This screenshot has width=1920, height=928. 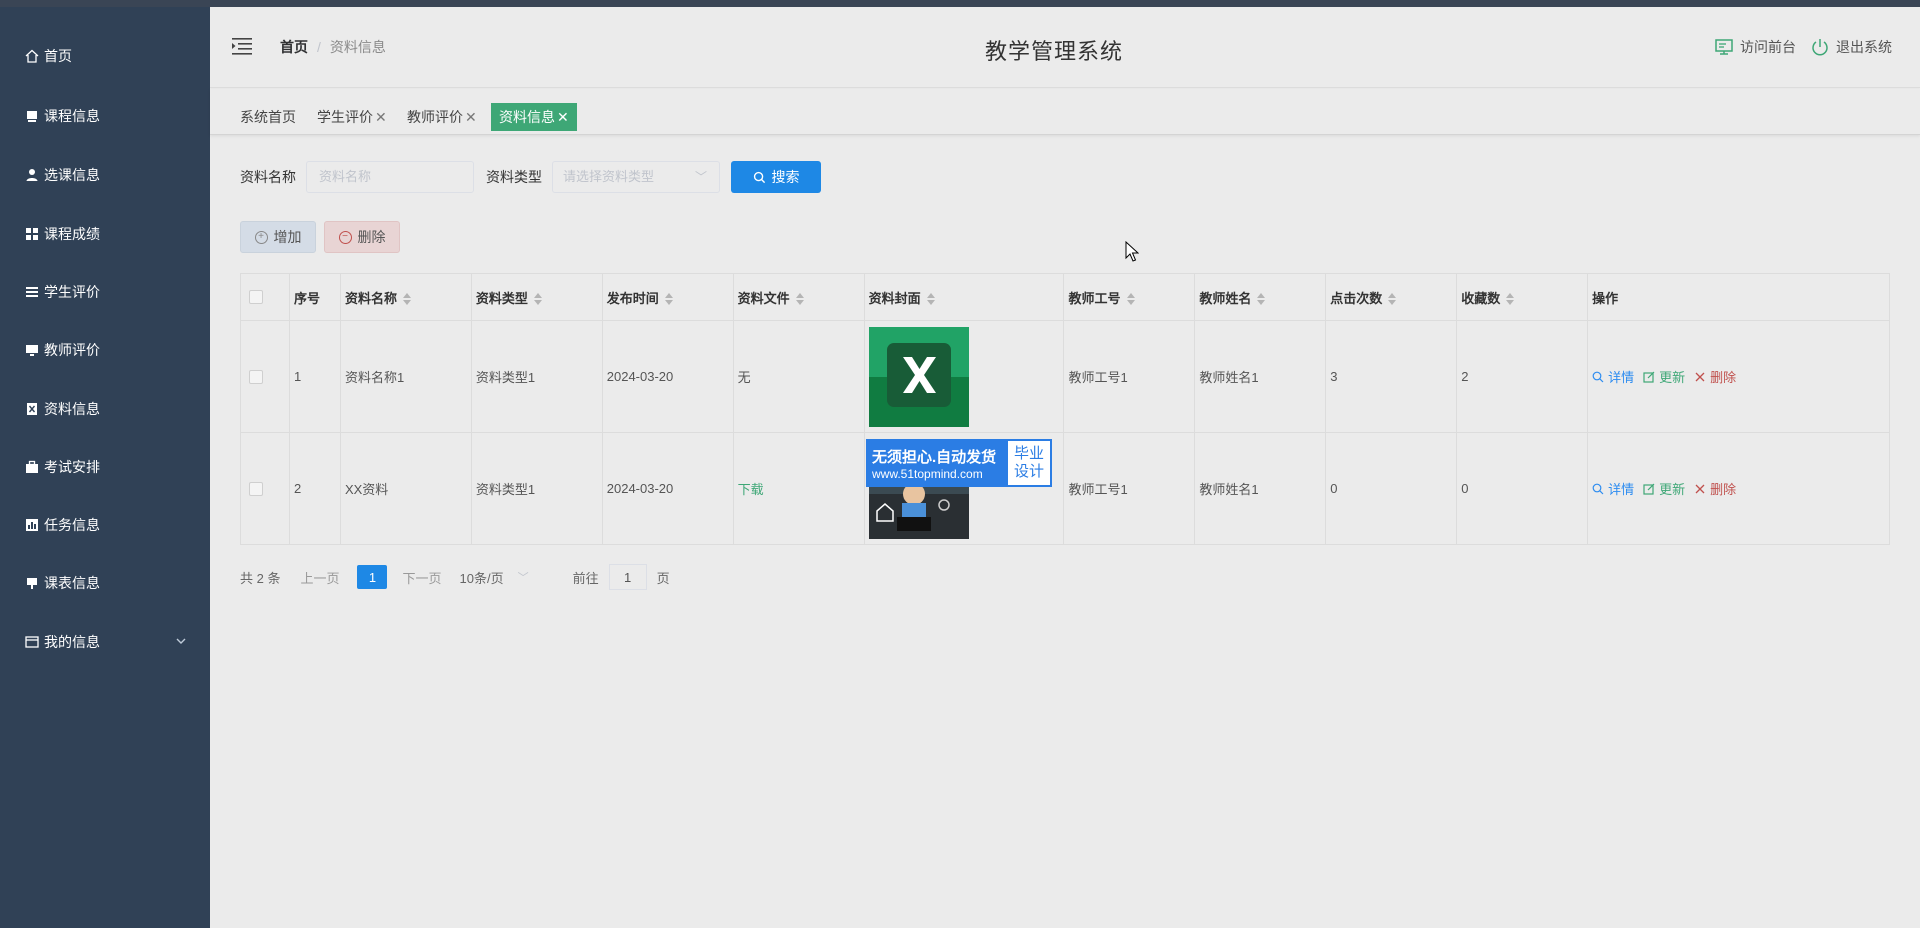 I want to click on column-header: 点击次数, so click(x=1391, y=297).